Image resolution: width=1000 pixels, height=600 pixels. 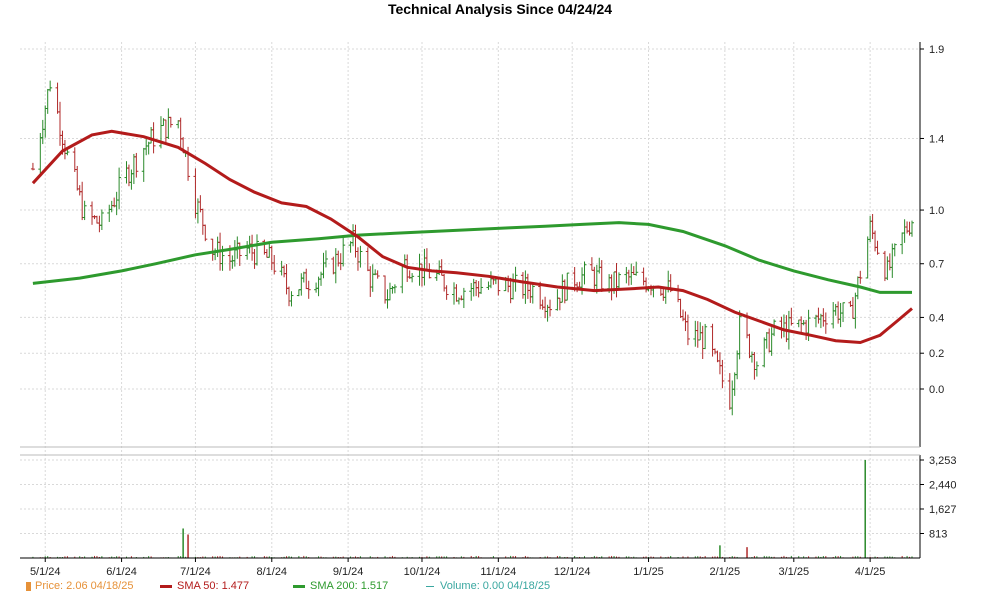 What do you see at coordinates (936, 220) in the screenshot?
I see `price-tick-labels: 1.9 1.4 1.0 0.7 0.4 0.2 0.0` at bounding box center [936, 220].